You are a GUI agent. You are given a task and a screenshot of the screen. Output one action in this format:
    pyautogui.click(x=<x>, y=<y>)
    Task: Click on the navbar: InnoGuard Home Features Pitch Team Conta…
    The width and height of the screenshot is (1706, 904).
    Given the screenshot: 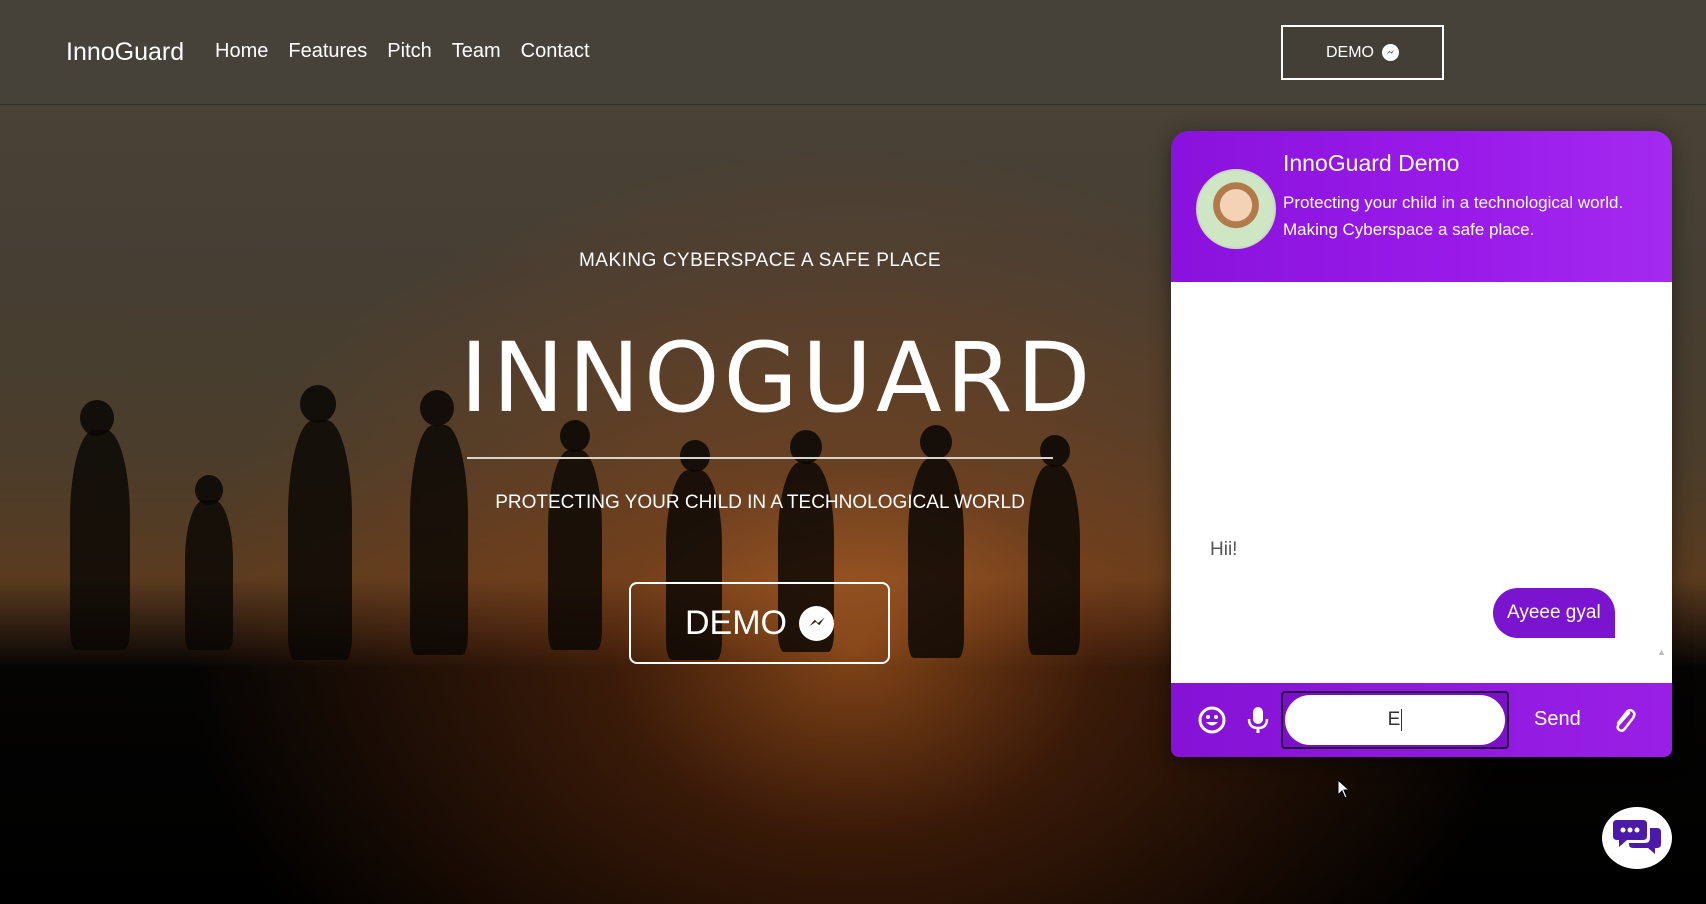 What is the action you would take?
    pyautogui.click(x=853, y=52)
    